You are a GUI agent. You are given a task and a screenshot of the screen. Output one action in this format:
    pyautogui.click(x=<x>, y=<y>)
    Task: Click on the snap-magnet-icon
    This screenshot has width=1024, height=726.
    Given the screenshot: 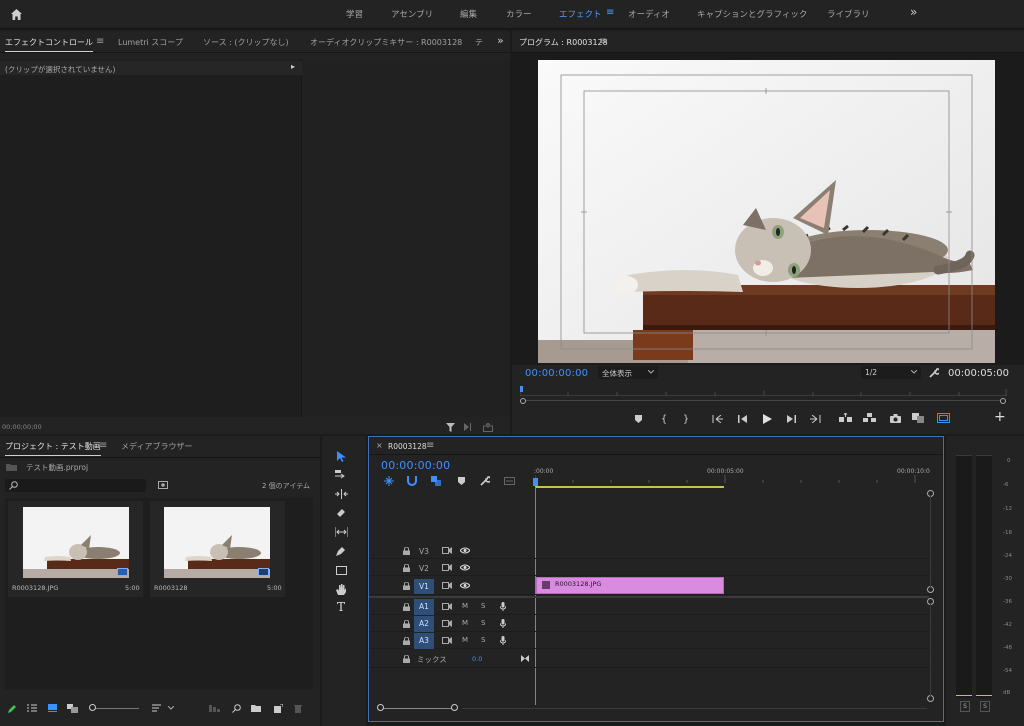 What is the action you would take?
    pyautogui.click(x=412, y=481)
    